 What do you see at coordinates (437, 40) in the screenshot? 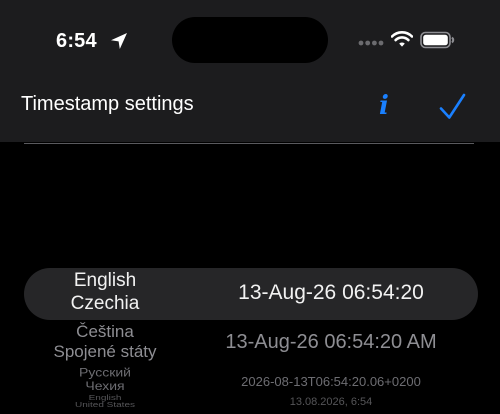
I see `battery-icon` at bounding box center [437, 40].